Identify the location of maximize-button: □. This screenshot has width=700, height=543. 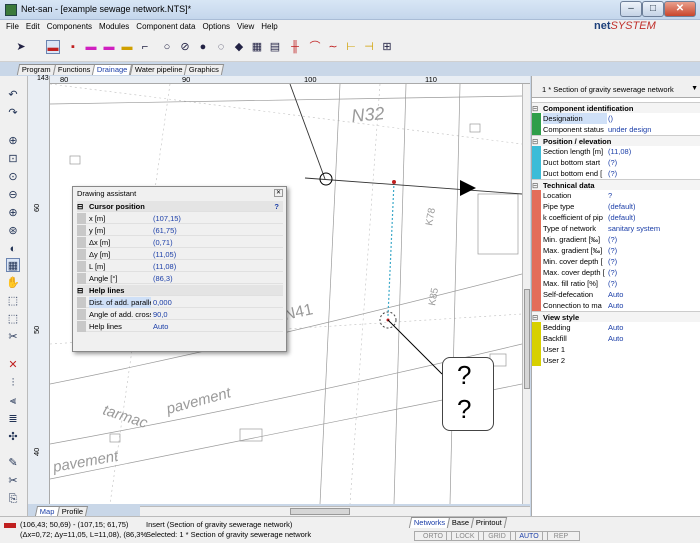
(653, 9).